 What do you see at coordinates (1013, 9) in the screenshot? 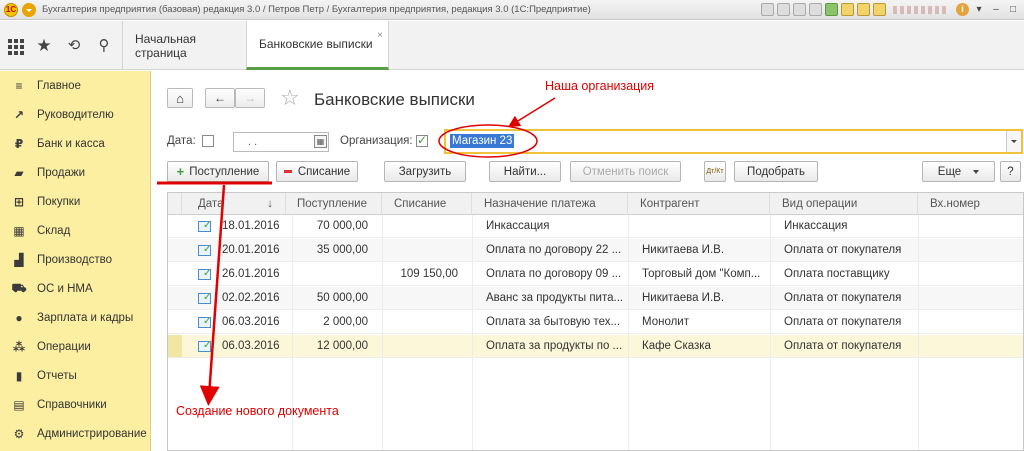
I see `maximize-icon: □` at bounding box center [1013, 9].